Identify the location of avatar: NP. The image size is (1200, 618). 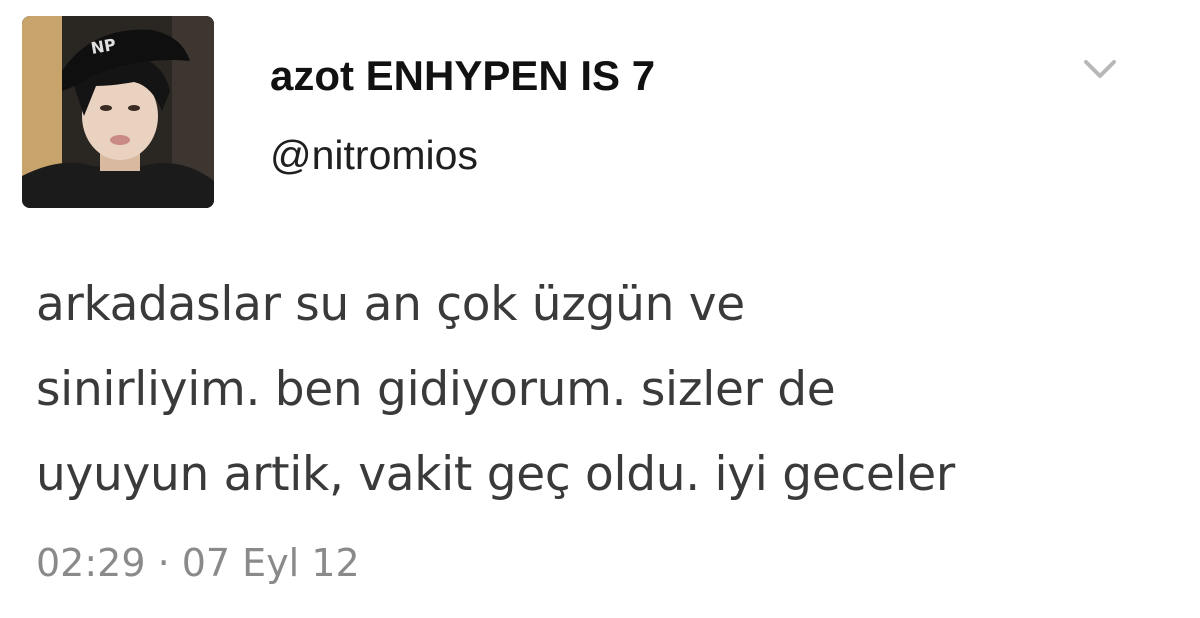
(118, 112).